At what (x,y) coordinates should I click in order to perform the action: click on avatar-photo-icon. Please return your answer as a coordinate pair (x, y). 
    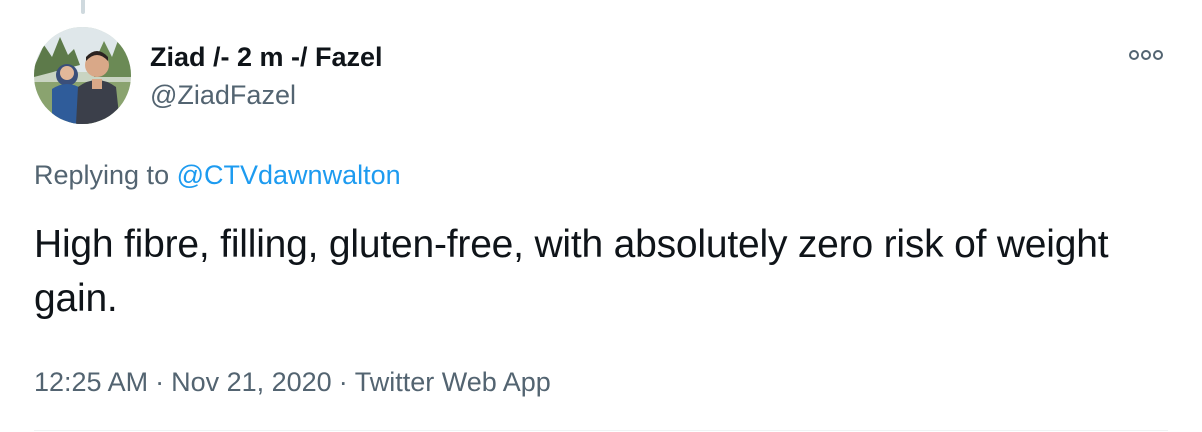
    Looking at the image, I should click on (82, 75).